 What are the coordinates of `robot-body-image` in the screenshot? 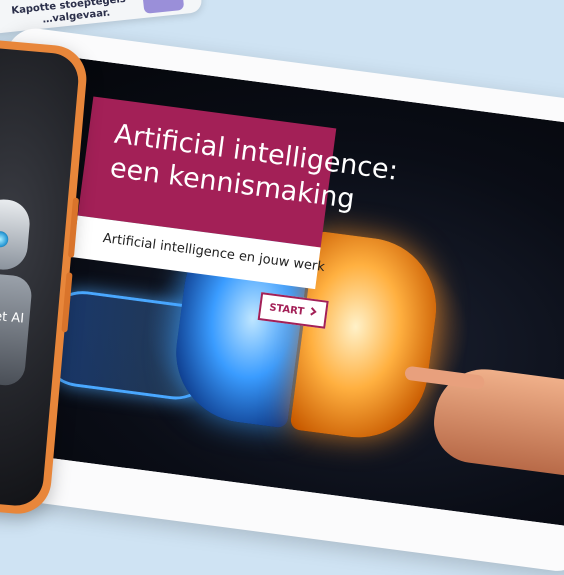 It's located at (17, 329).